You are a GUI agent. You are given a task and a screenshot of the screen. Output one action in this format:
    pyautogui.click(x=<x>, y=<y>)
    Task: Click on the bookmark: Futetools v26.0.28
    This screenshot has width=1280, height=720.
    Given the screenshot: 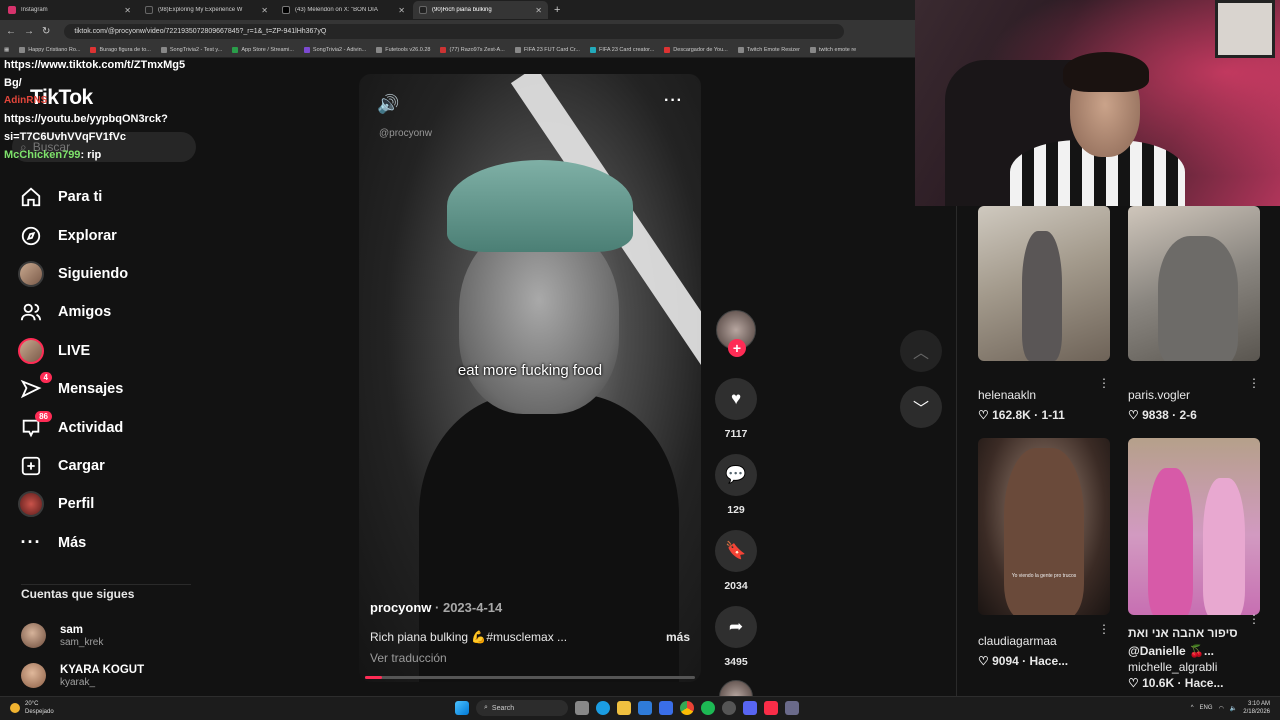 What is the action you would take?
    pyautogui.click(x=403, y=49)
    